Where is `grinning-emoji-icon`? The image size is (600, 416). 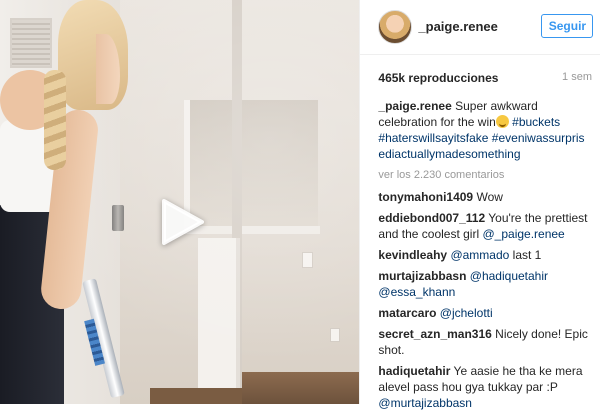
grinning-emoji-icon is located at coordinates (502, 121).